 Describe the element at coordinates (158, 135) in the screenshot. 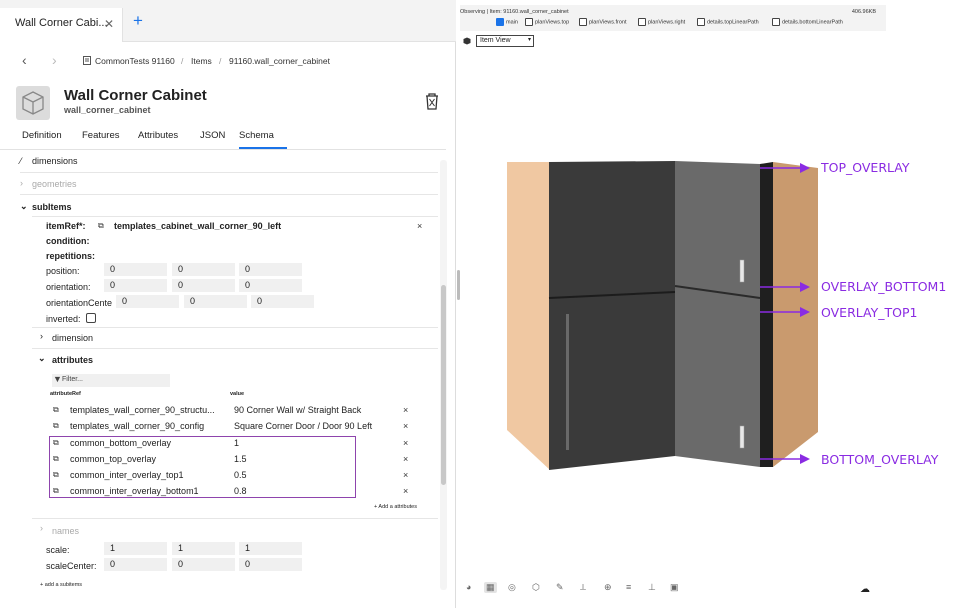

I see `tab-attributes: Attributes` at that location.